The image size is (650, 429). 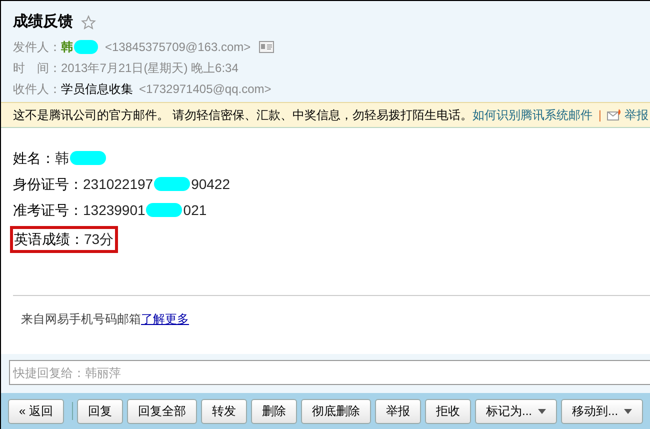 What do you see at coordinates (448, 411) in the screenshot?
I see `toolbar-button: 拒收` at bounding box center [448, 411].